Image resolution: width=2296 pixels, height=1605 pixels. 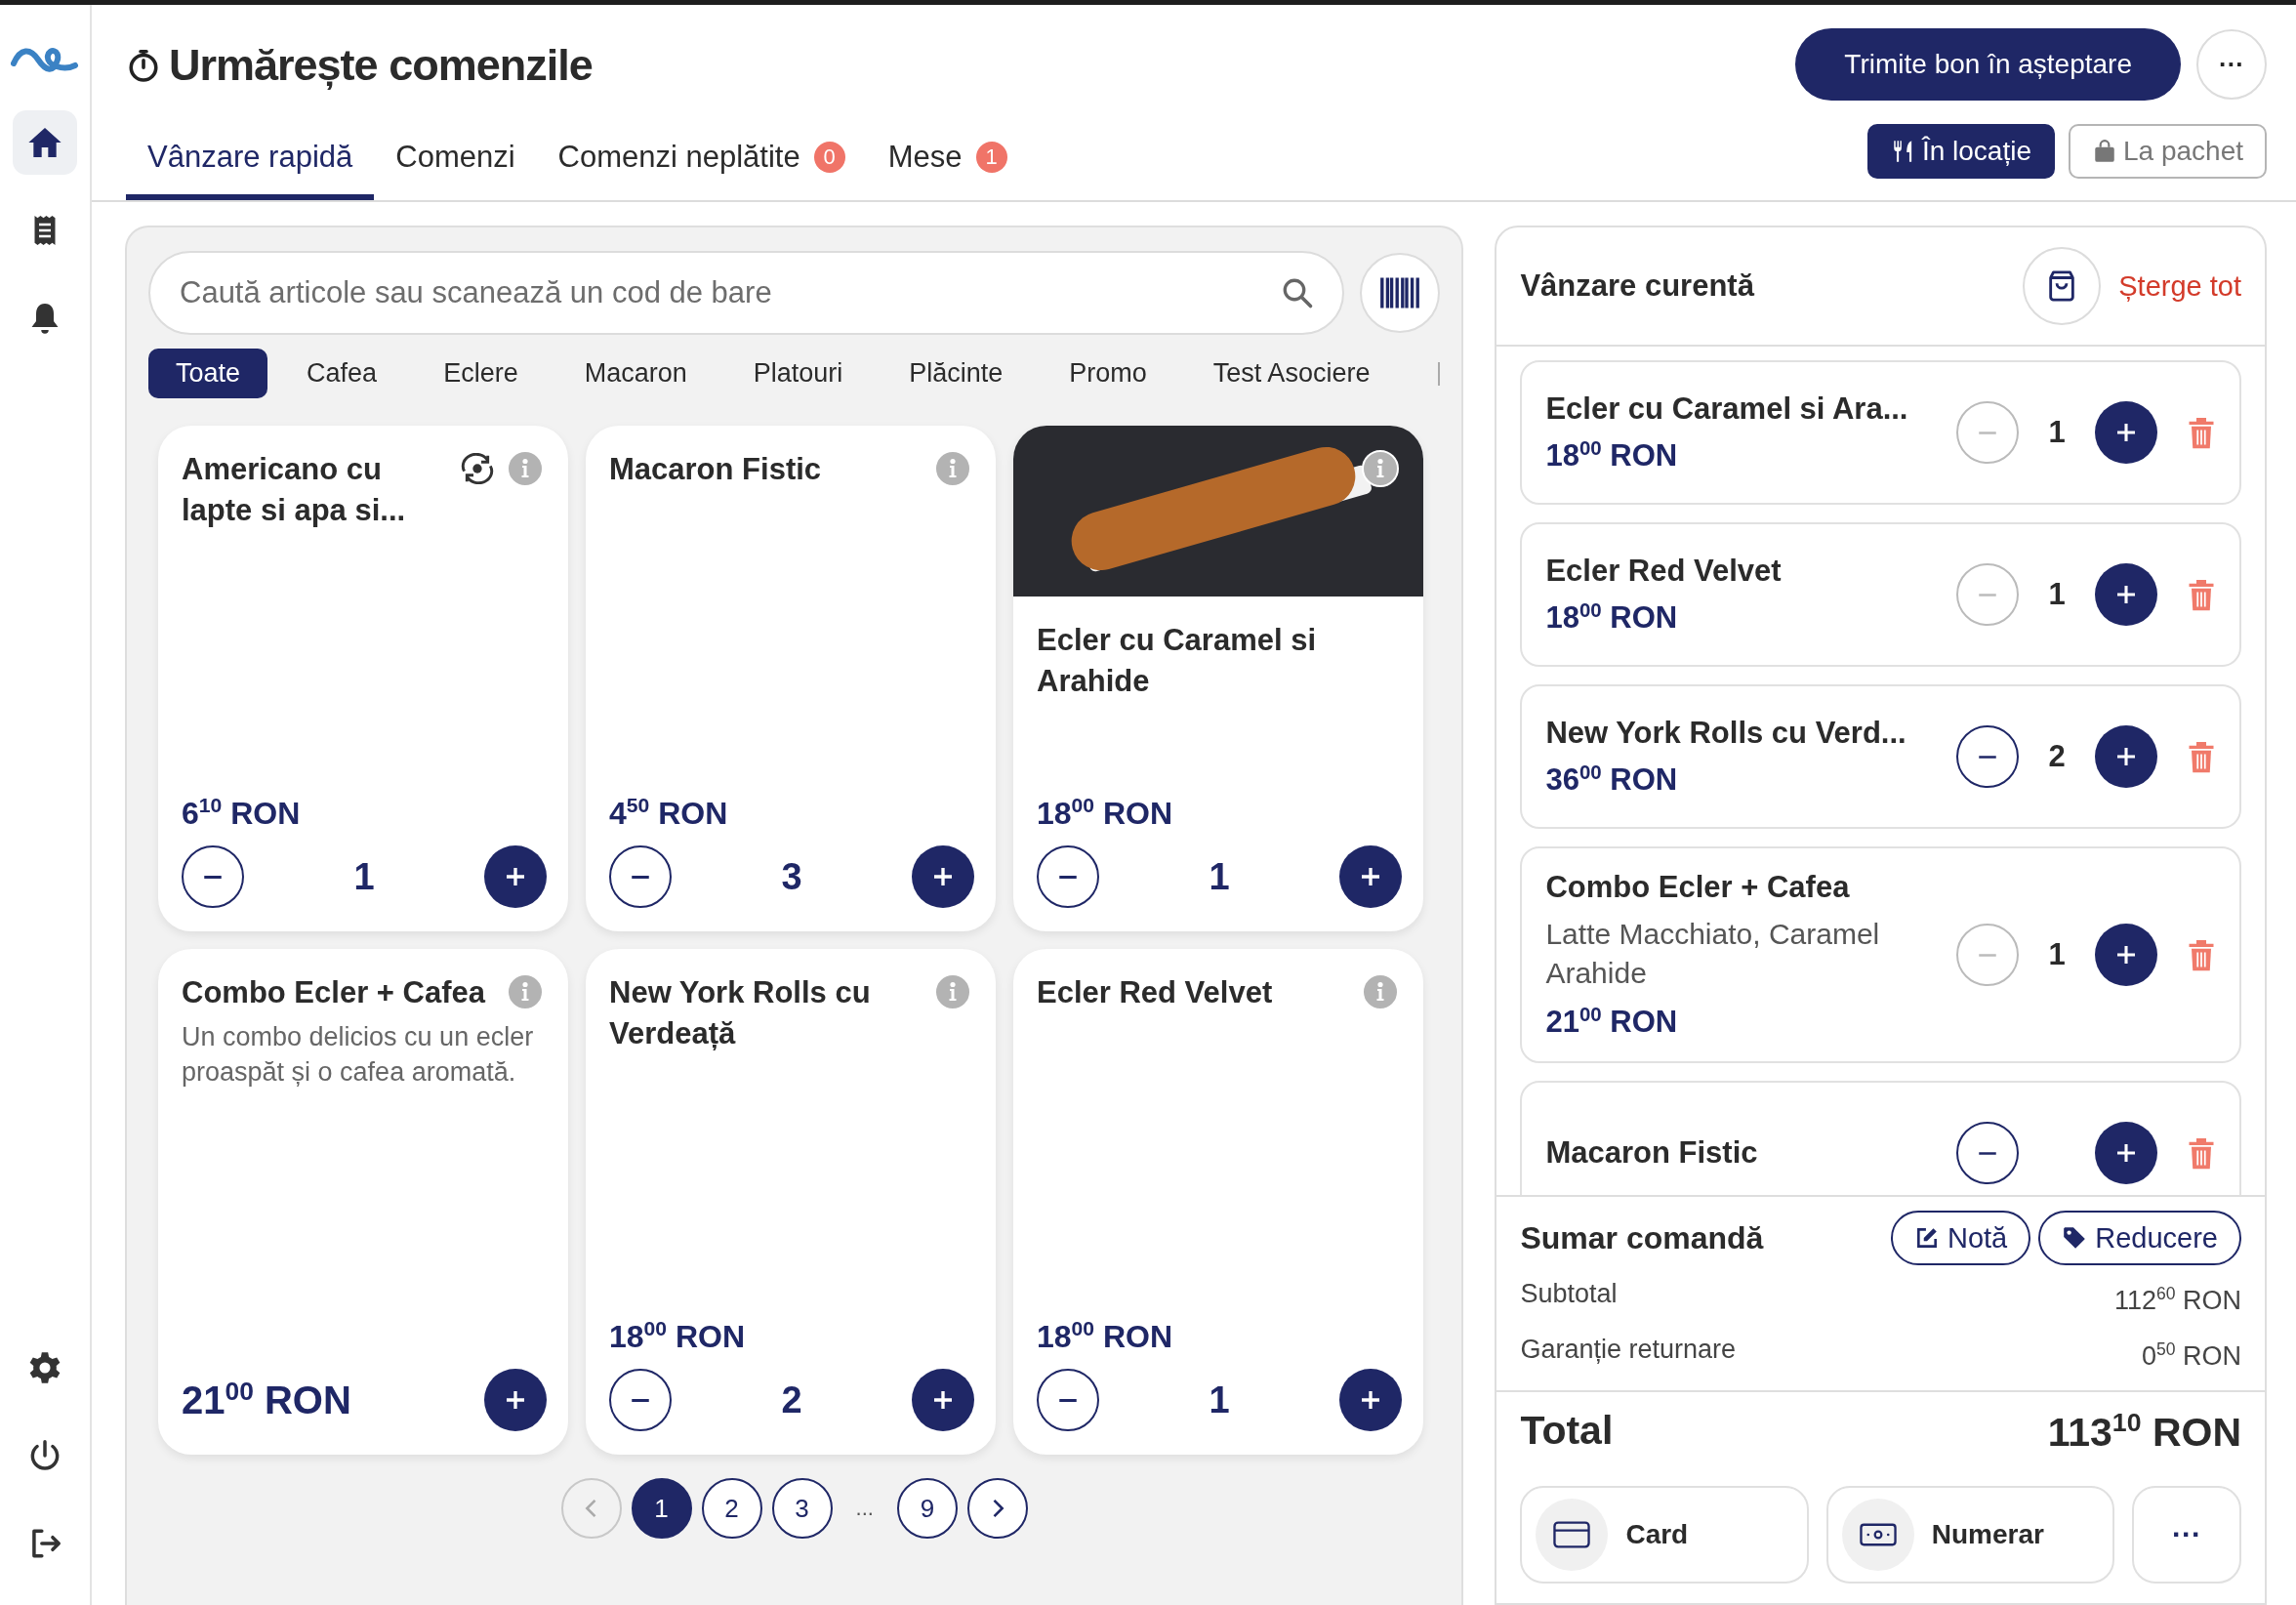 I want to click on info-icon, so click(x=1380, y=469).